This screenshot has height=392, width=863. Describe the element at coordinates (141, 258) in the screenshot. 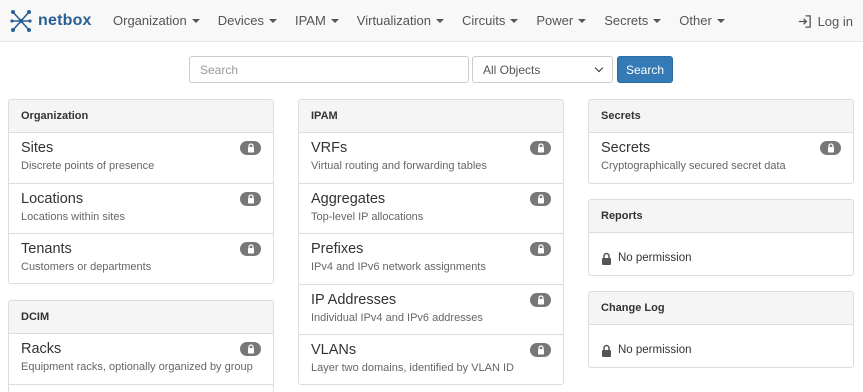

I see `list-item-tenants: Tenants Customers or departments` at that location.